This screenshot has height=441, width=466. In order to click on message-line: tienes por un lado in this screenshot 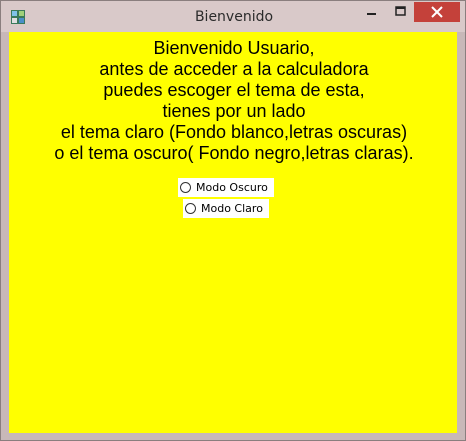, I will do `click(234, 111)`.